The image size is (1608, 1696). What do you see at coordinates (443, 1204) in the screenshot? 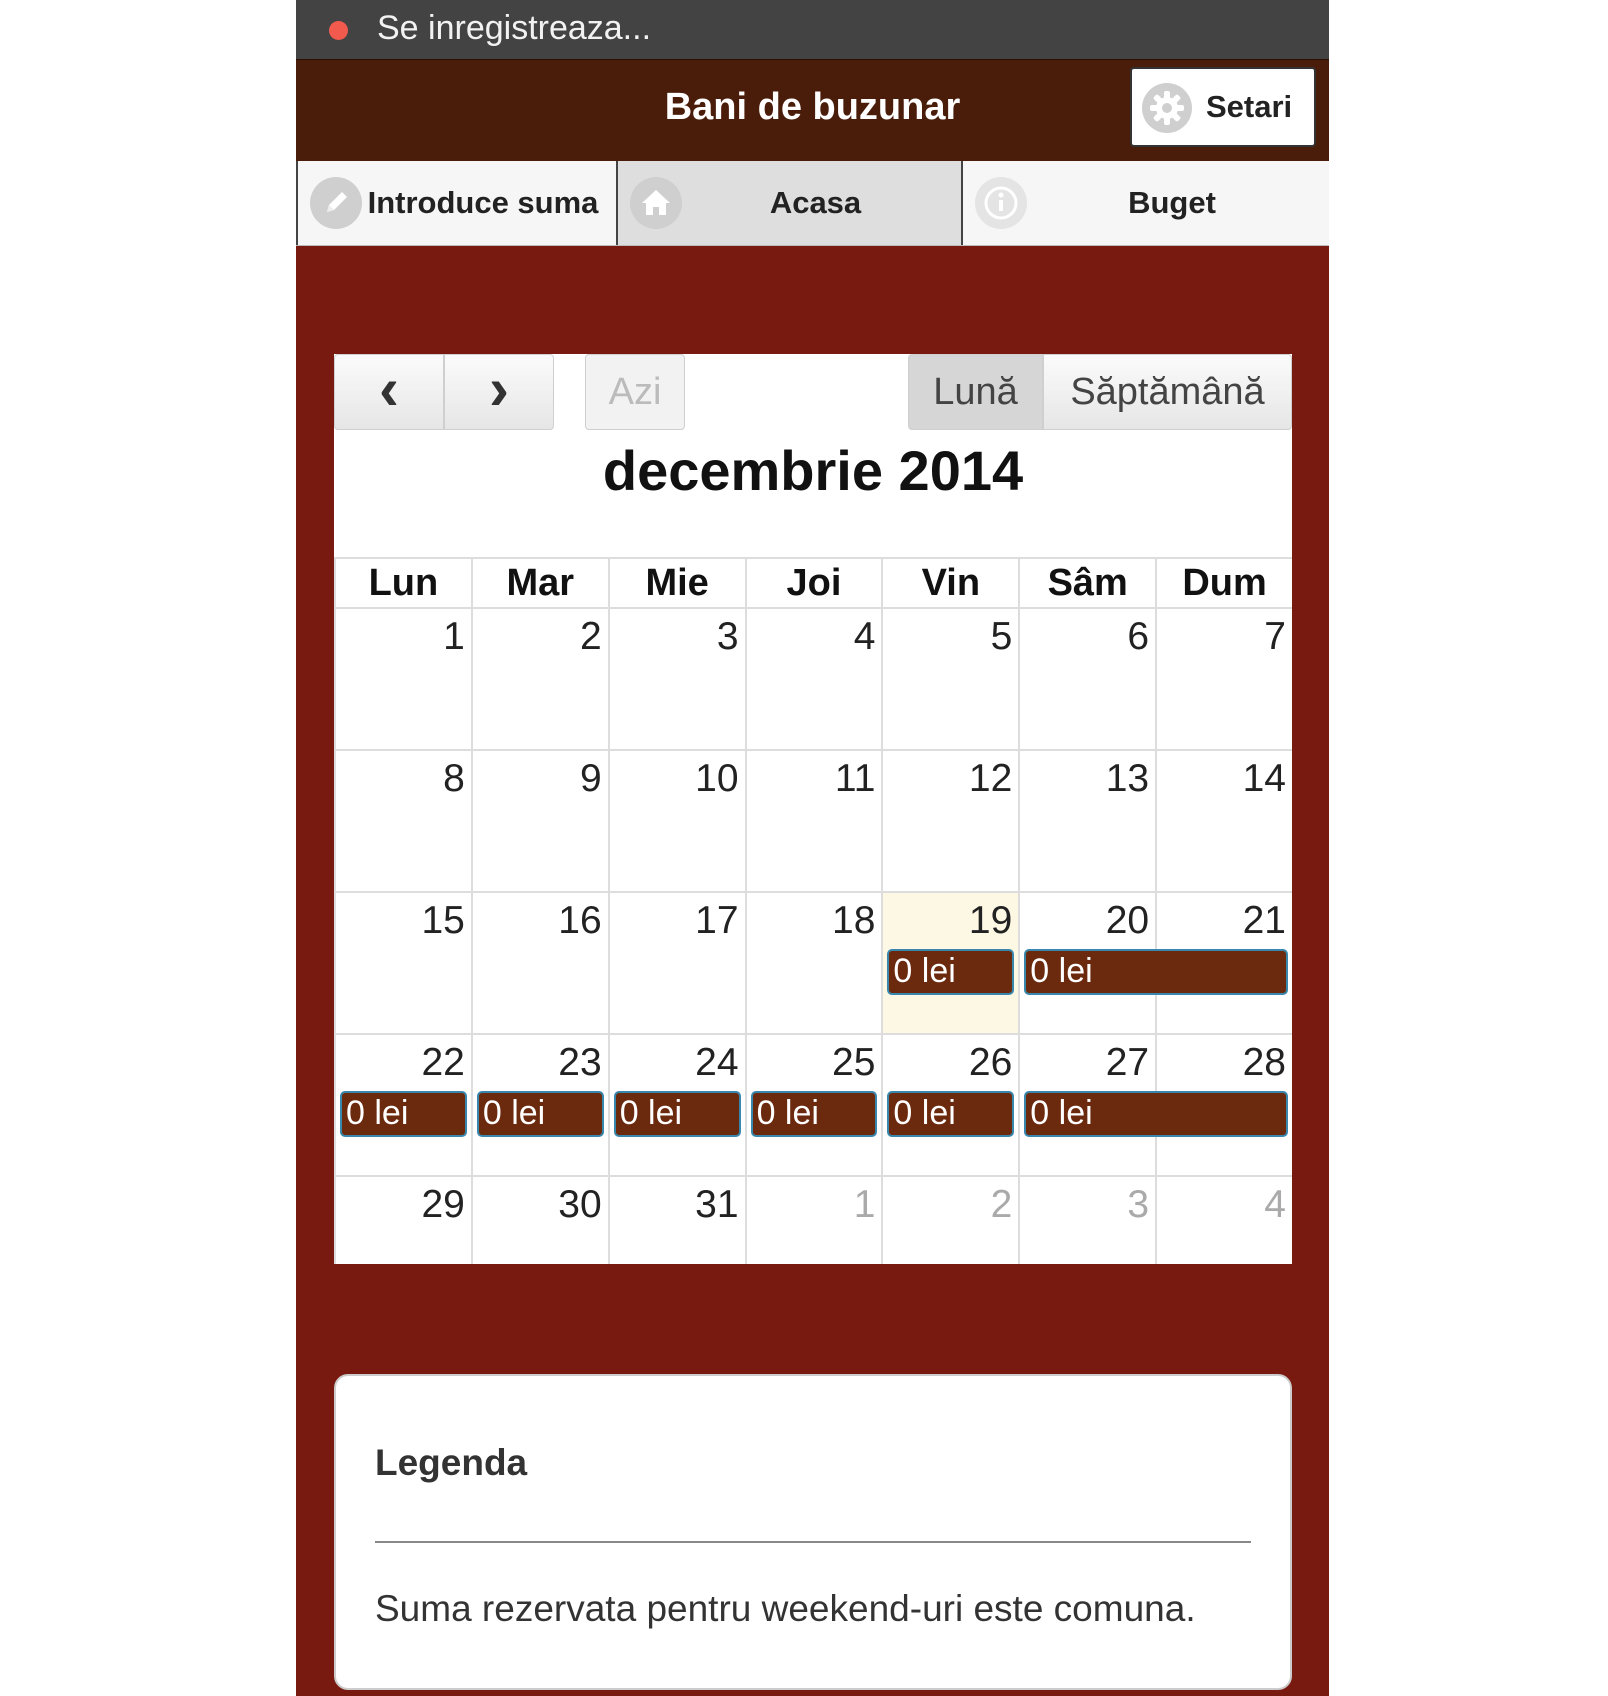
I see `day-number: 29` at bounding box center [443, 1204].